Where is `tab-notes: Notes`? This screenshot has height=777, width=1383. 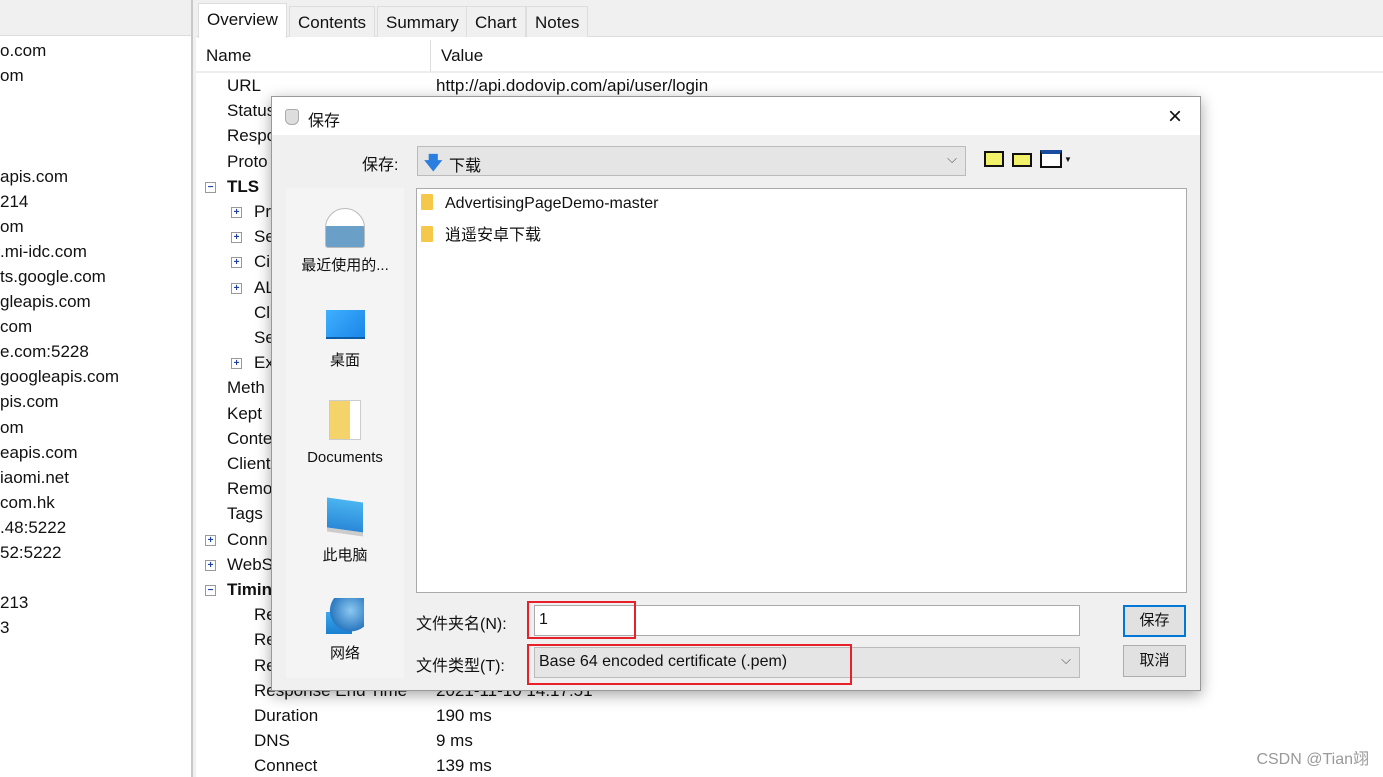 tab-notes: Notes is located at coordinates (557, 21).